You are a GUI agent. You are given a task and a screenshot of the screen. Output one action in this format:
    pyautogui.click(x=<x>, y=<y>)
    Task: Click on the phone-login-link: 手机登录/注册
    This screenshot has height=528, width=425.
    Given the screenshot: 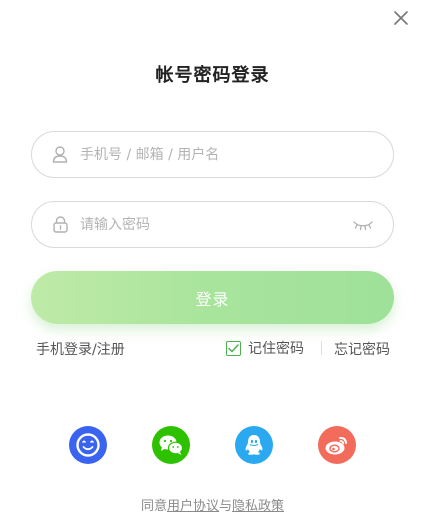 What is the action you would take?
    pyautogui.click(x=80, y=349)
    